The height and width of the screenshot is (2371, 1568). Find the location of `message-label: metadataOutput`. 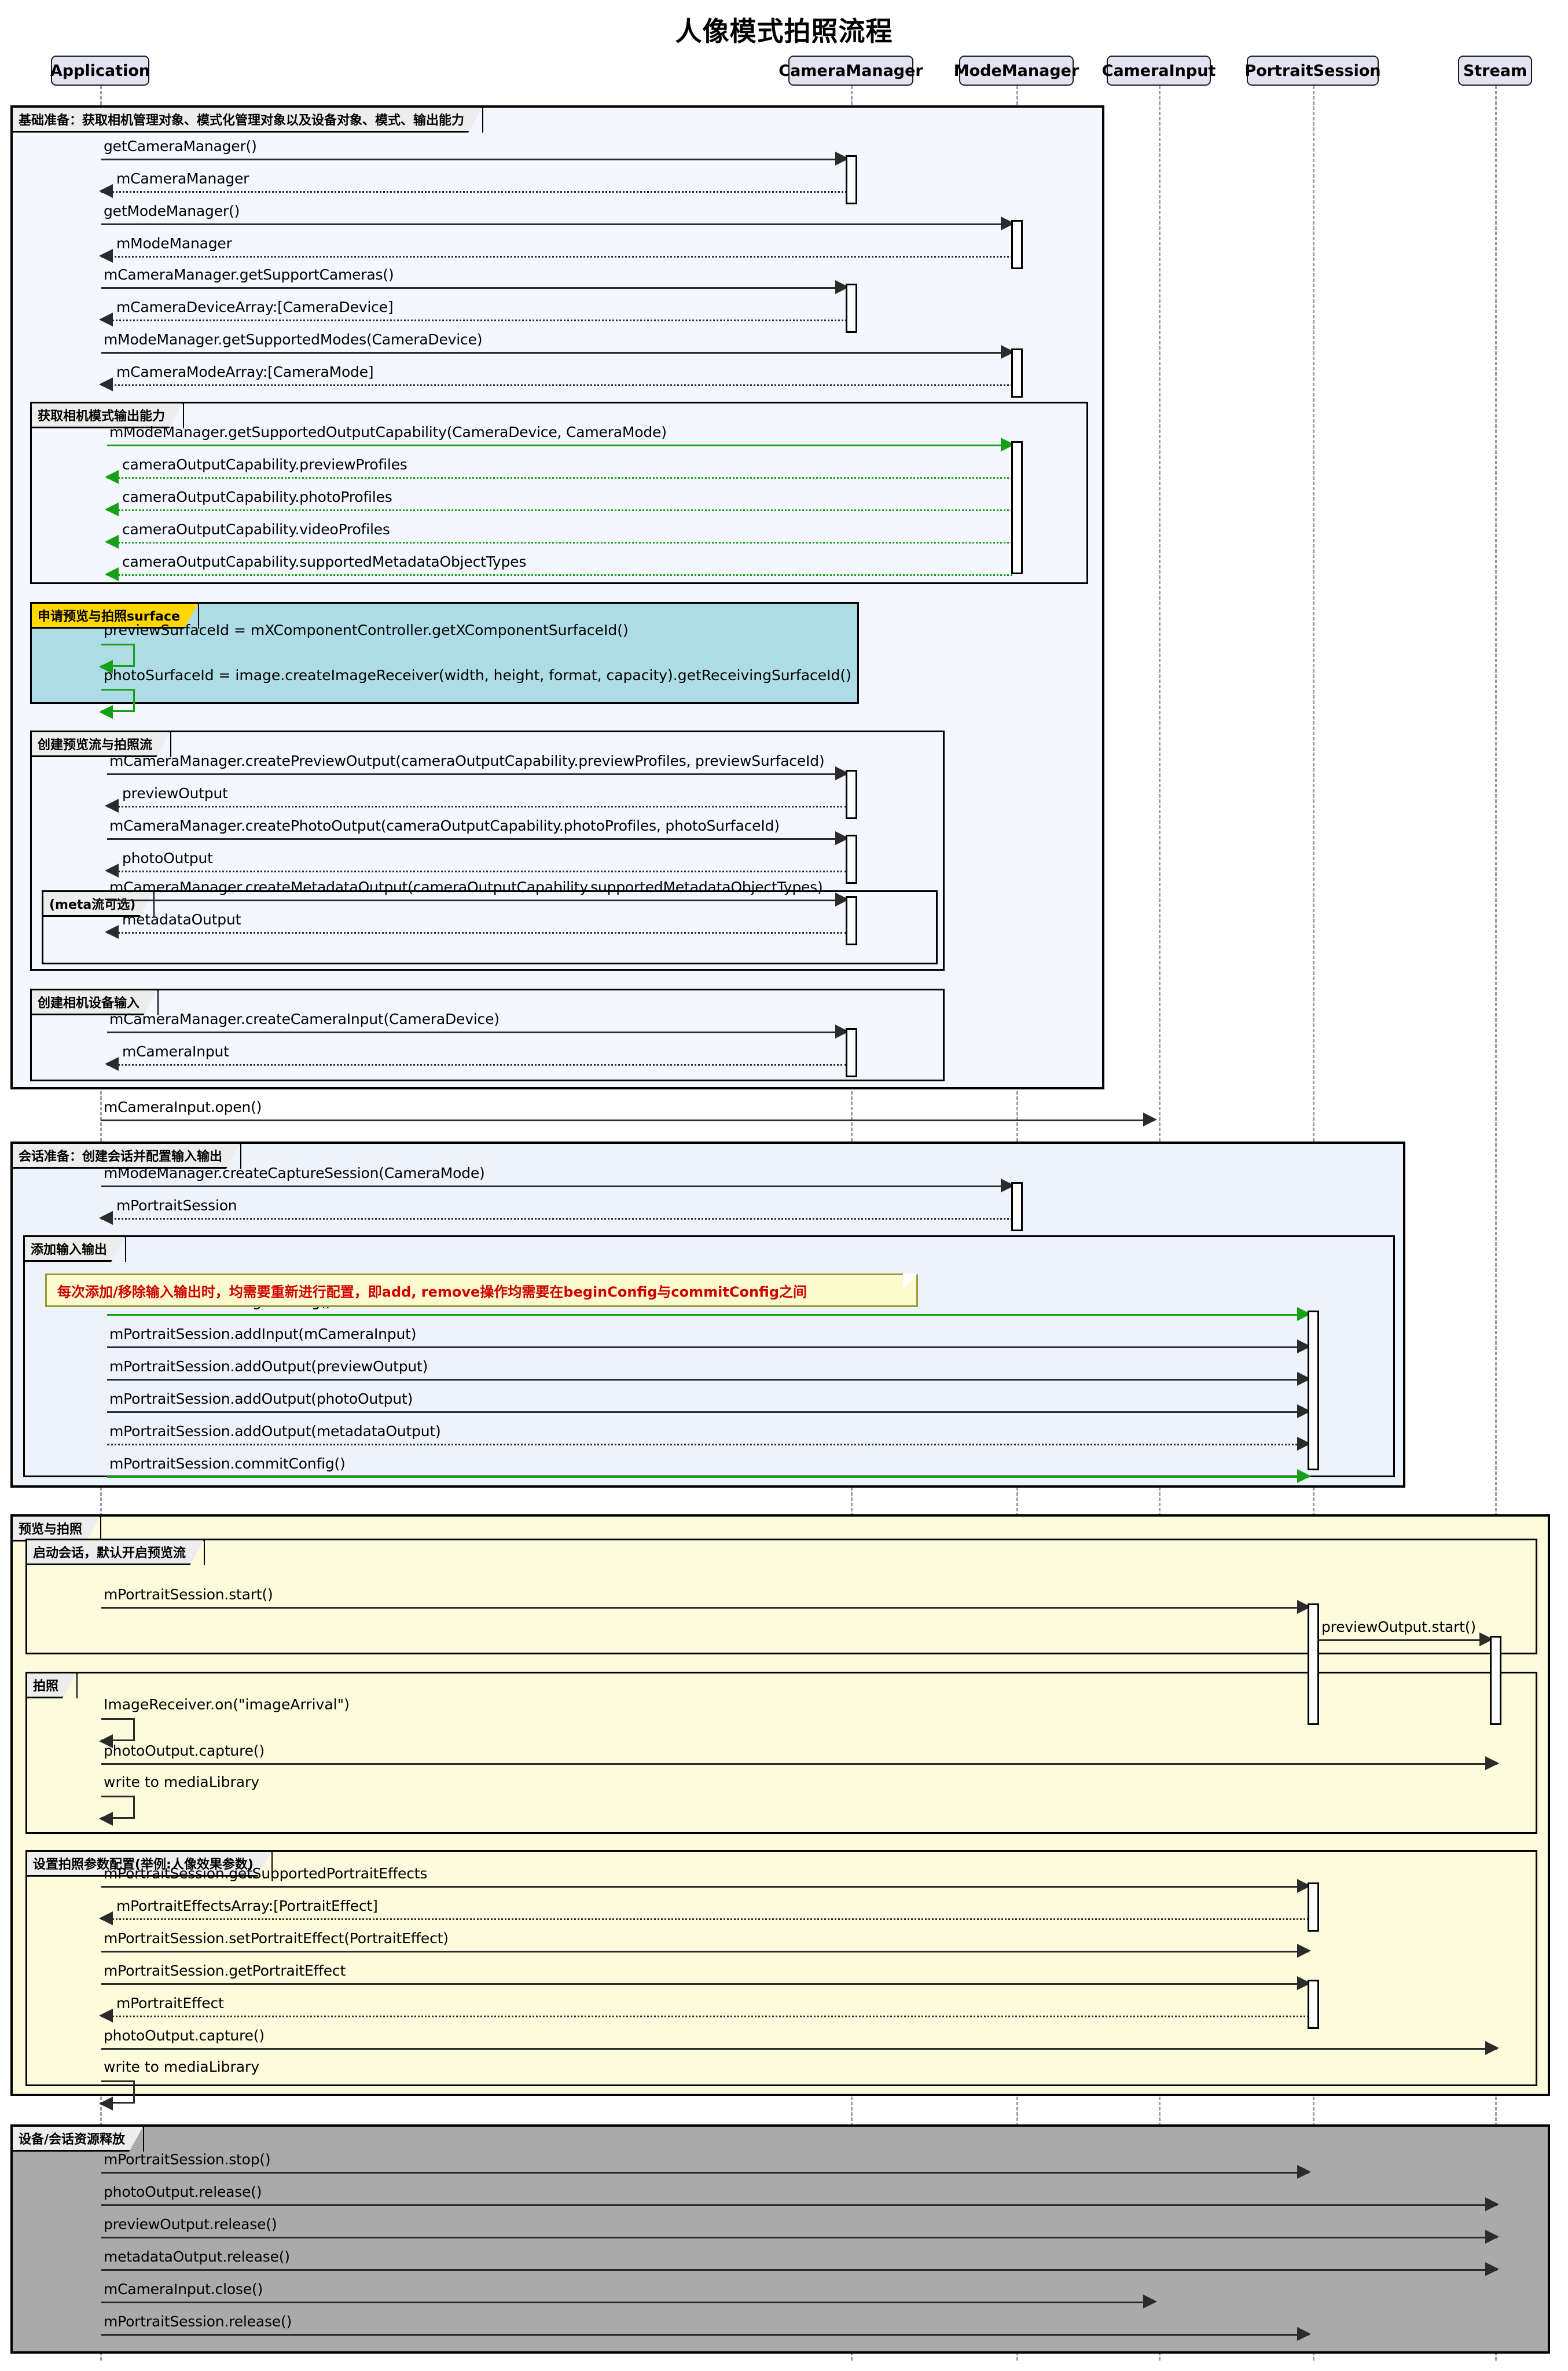

message-label: metadataOutput is located at coordinates (181, 919).